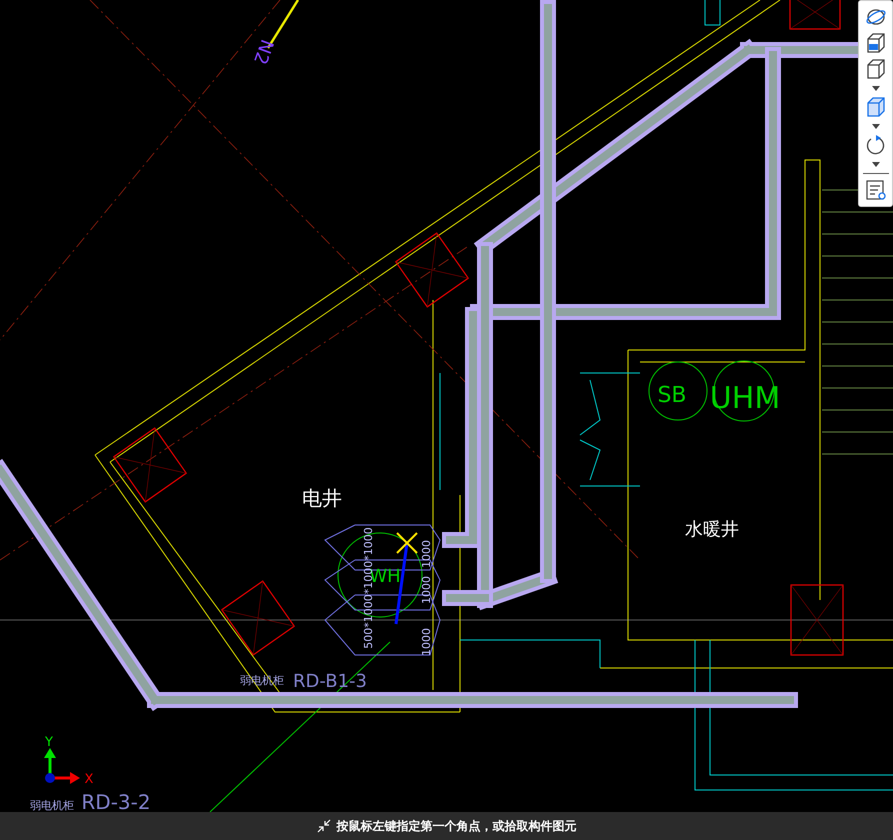  What do you see at coordinates (322, 498) in the screenshot?
I see `room-label: 电井` at bounding box center [322, 498].